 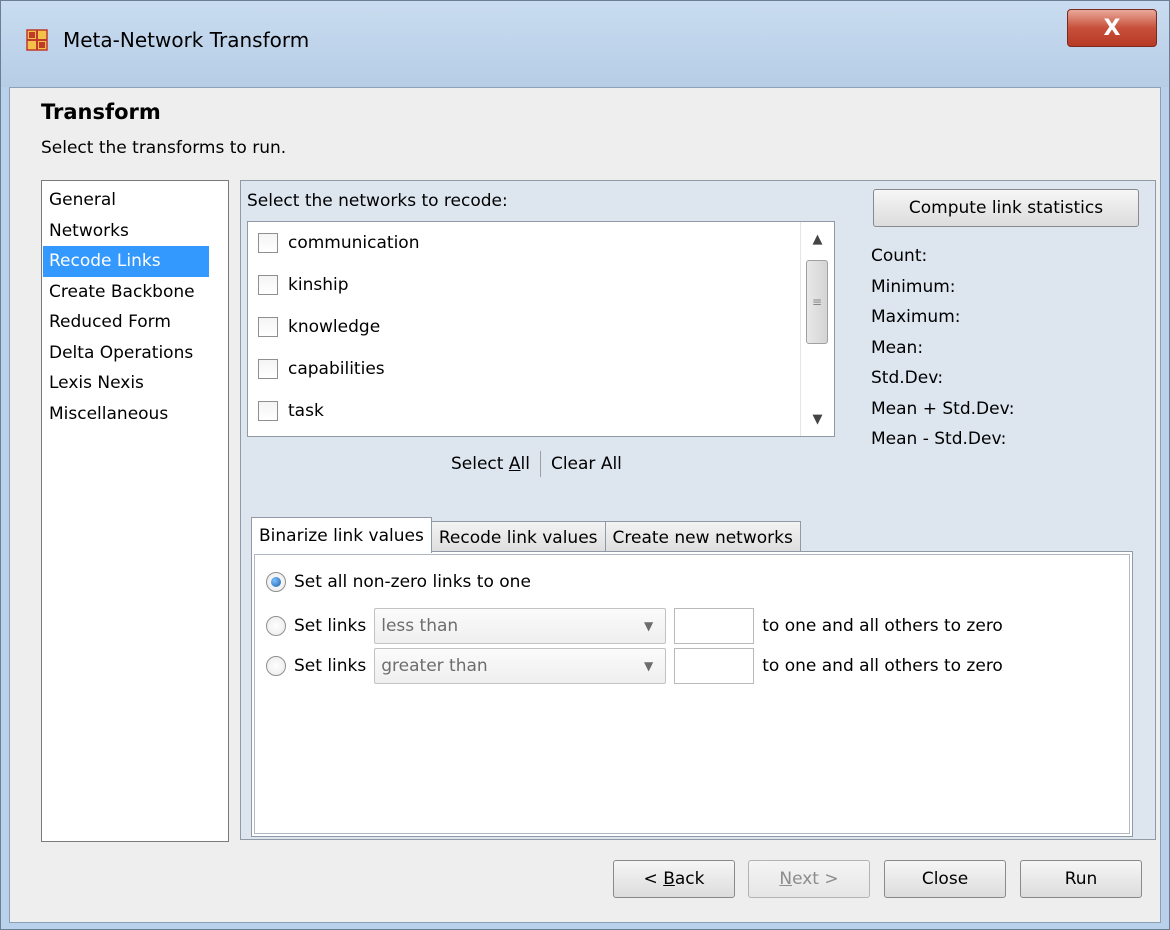 I want to click on stat-maximum: Maximum:, so click(x=916, y=317).